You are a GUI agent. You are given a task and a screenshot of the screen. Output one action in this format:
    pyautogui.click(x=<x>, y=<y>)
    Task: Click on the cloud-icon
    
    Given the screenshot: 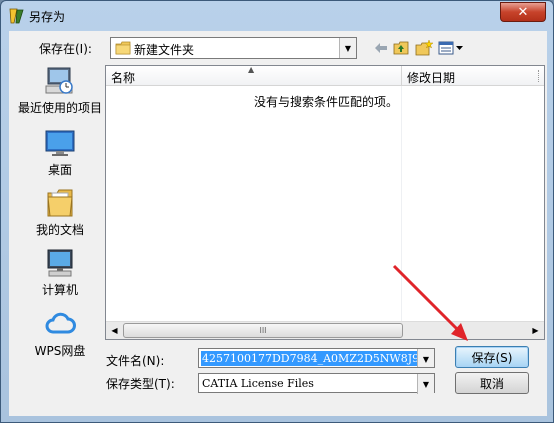 What is the action you would take?
    pyautogui.click(x=60, y=323)
    